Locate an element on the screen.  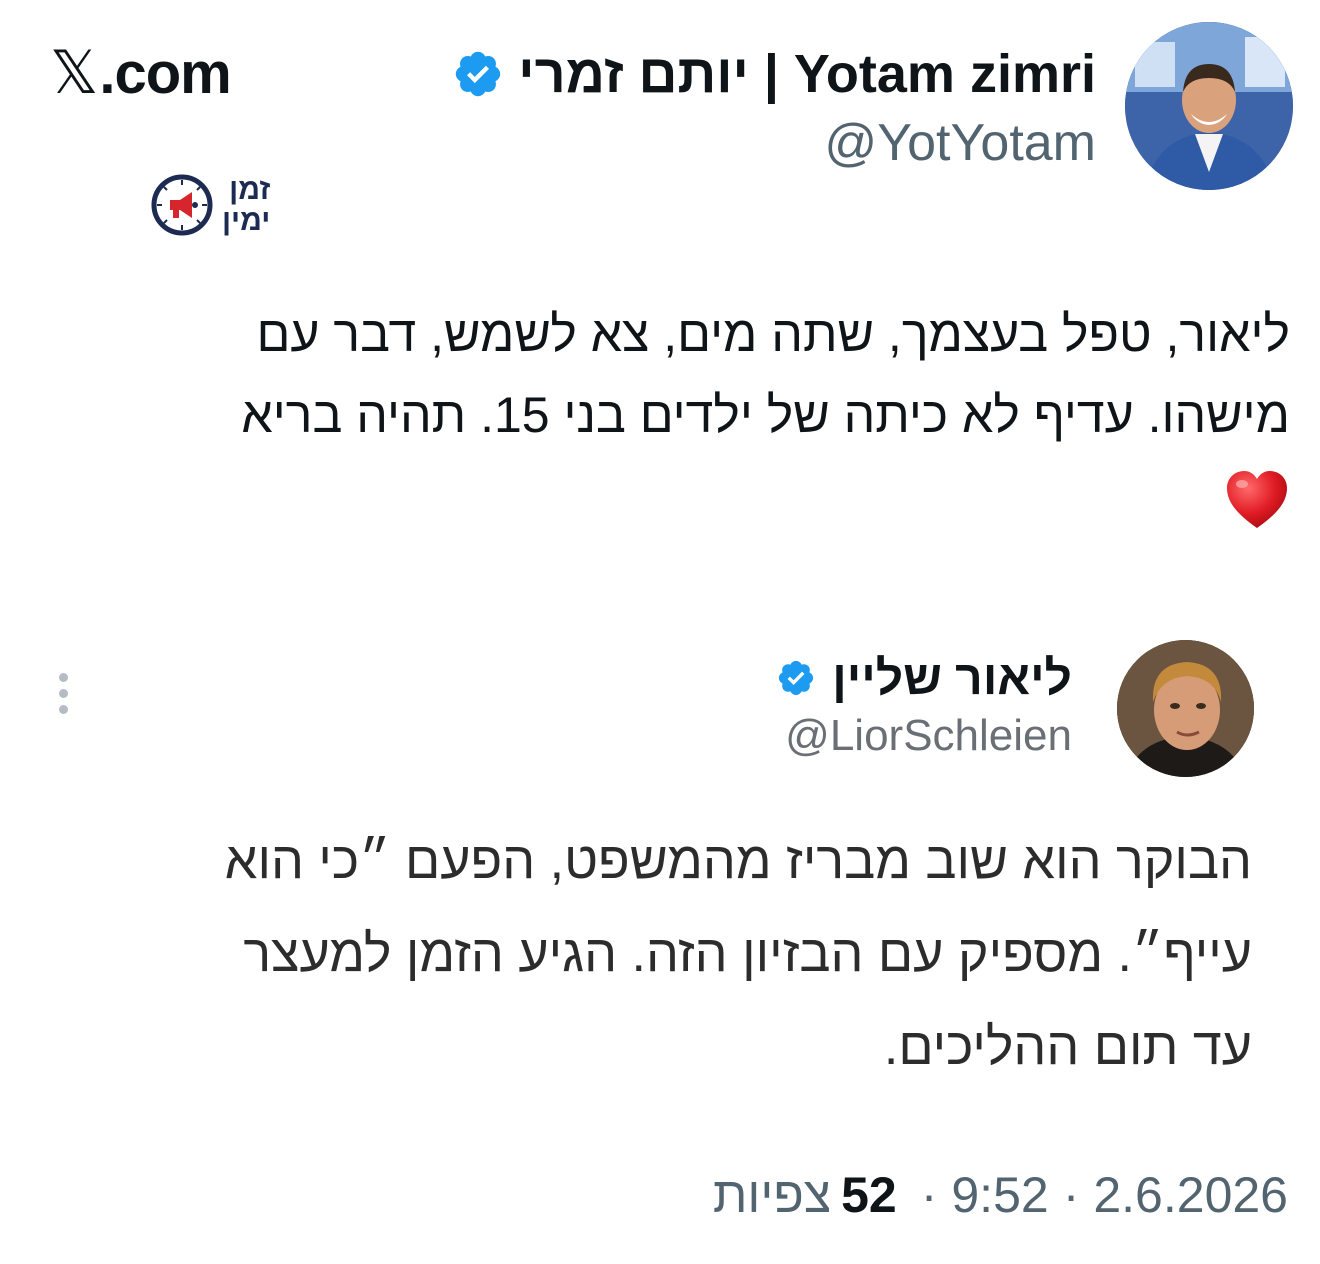
quoted-text-line: הבוקר הוא שוב מבריז מהמשפט, הפעם ״כי הוא is located at coordinates (738, 861).